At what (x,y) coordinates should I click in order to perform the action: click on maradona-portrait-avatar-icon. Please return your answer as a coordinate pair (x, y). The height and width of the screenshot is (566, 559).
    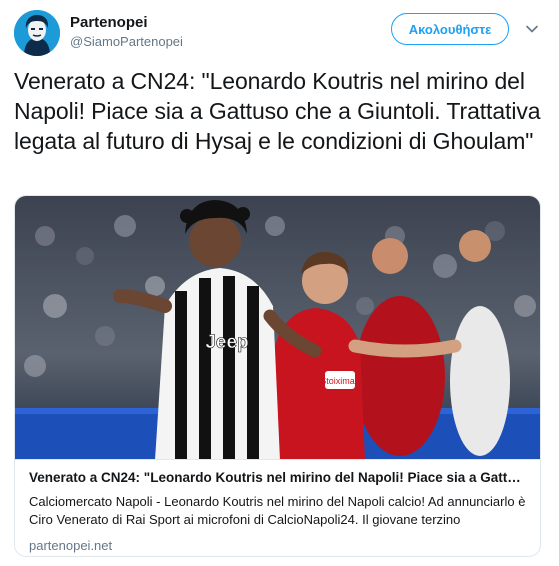
    Looking at the image, I should click on (37, 33).